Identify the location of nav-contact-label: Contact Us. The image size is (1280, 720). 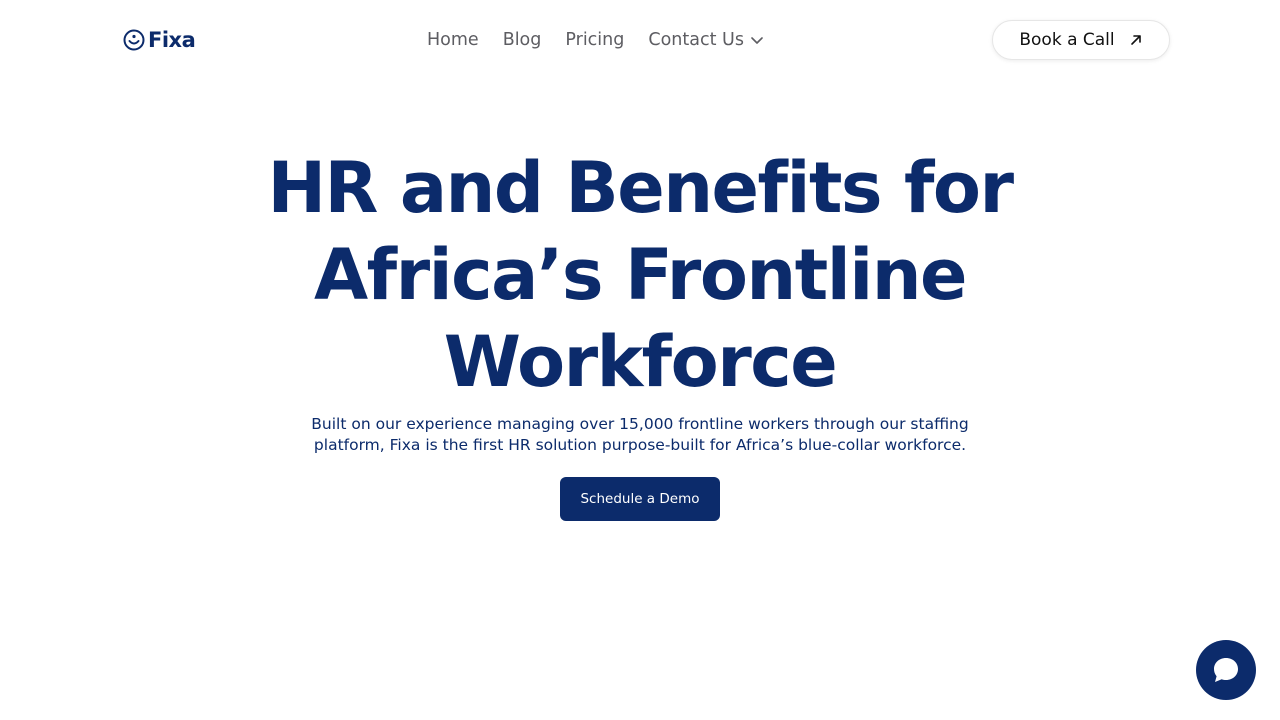
(696, 40).